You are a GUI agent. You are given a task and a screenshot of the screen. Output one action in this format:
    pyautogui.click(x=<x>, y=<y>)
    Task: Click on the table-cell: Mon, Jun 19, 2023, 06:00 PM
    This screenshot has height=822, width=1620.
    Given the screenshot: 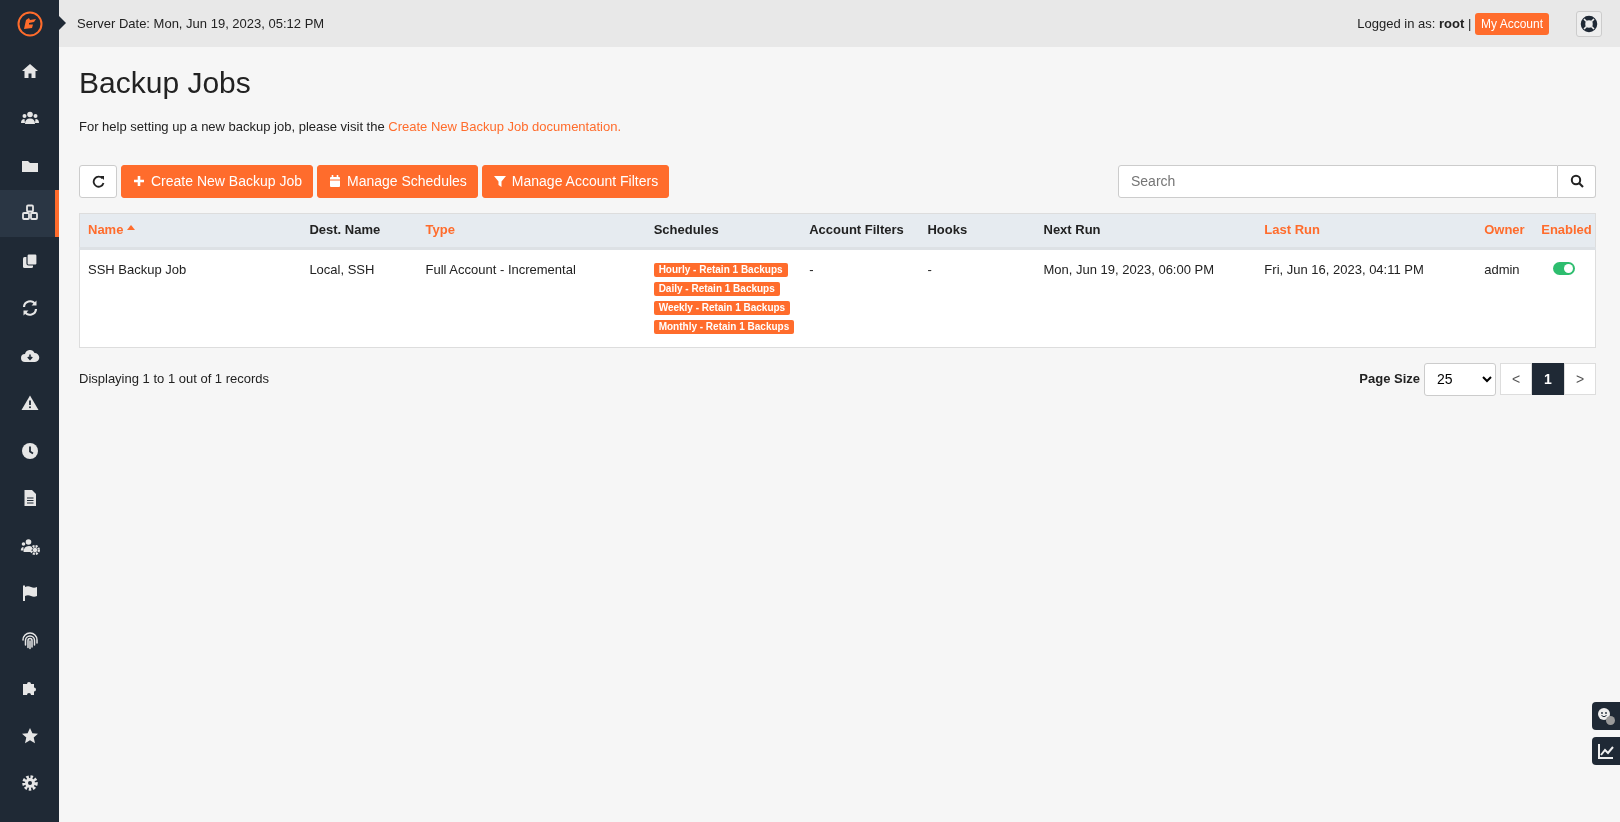 What is the action you would take?
    pyautogui.click(x=1129, y=269)
    